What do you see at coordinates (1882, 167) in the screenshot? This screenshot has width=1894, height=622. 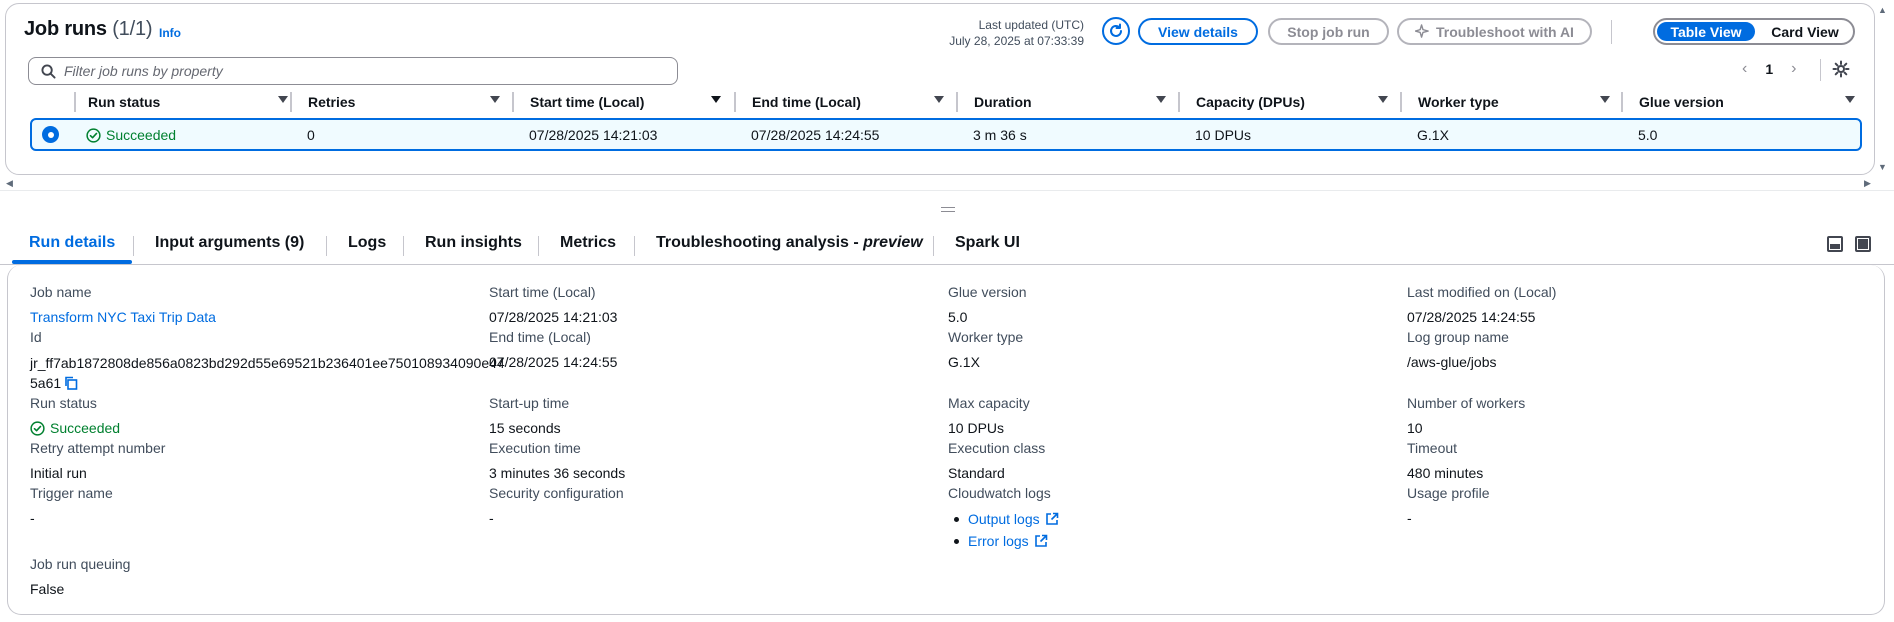 I see `scroll-down-icon: ▼` at bounding box center [1882, 167].